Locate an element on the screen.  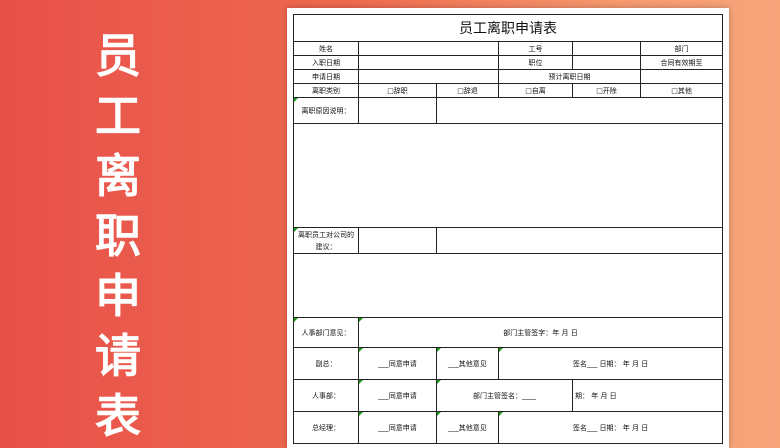
position-value-cell is located at coordinates (606, 62).